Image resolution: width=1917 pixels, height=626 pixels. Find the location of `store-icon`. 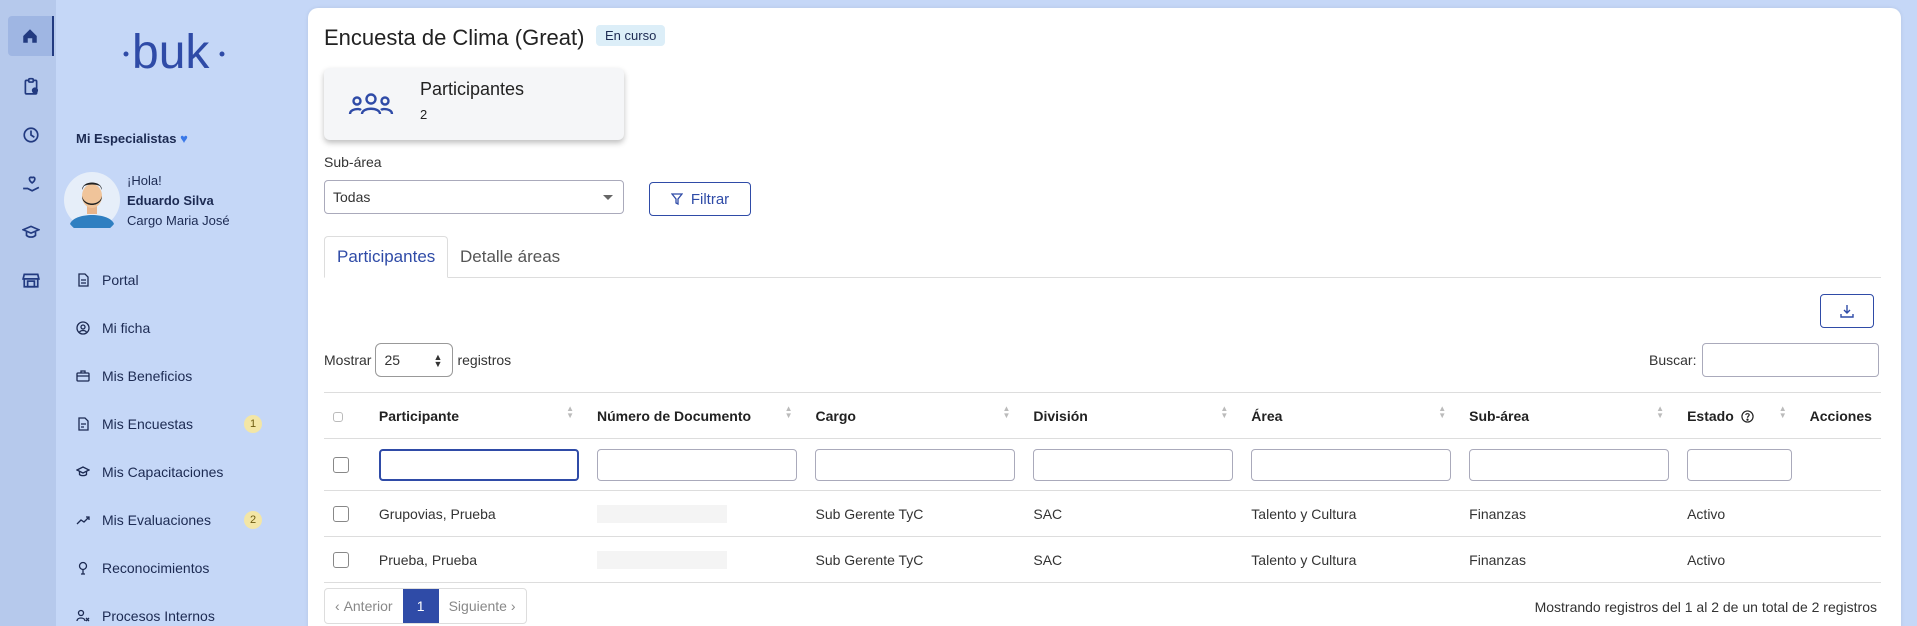

store-icon is located at coordinates (31, 280).